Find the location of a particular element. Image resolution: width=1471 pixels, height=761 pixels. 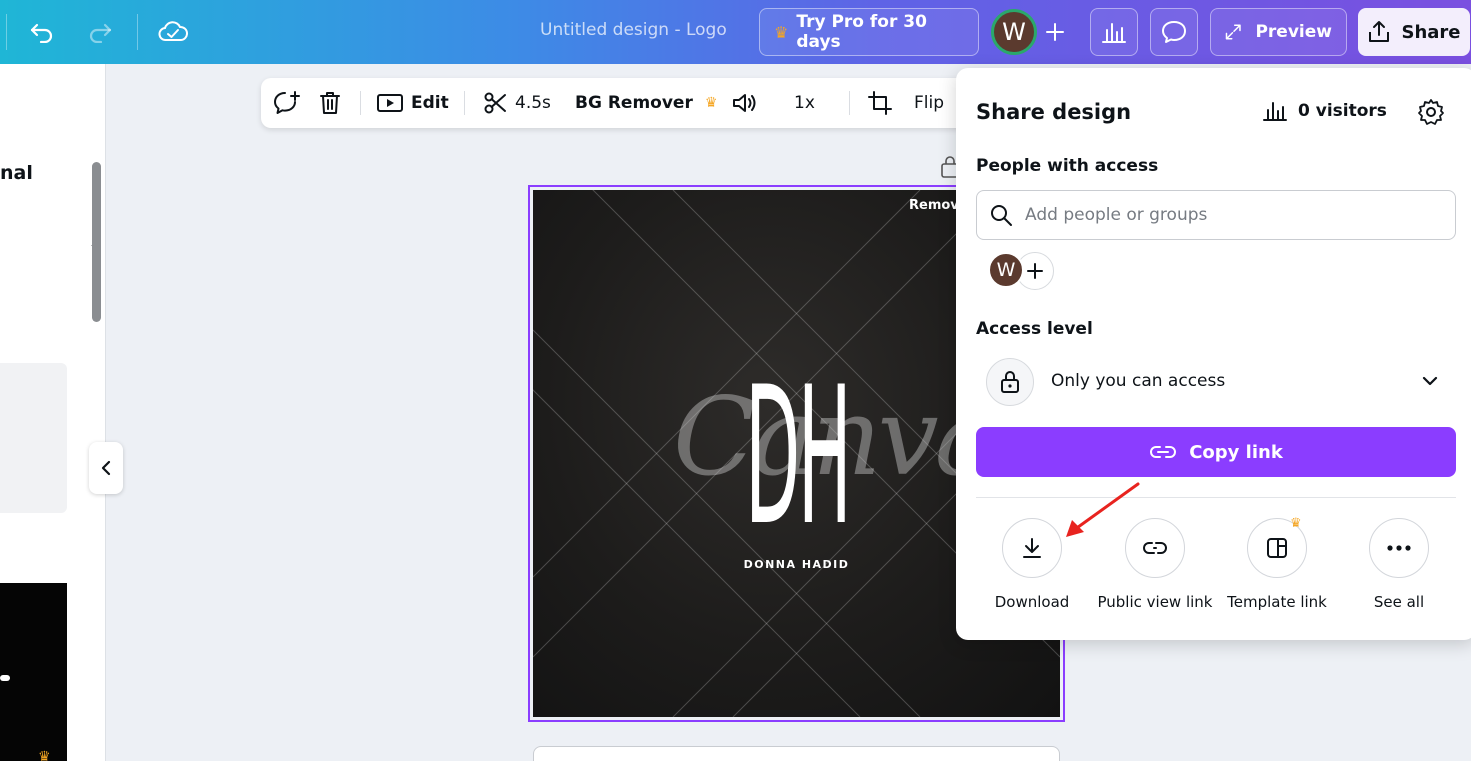

chevron-left-icon is located at coordinates (106, 468).